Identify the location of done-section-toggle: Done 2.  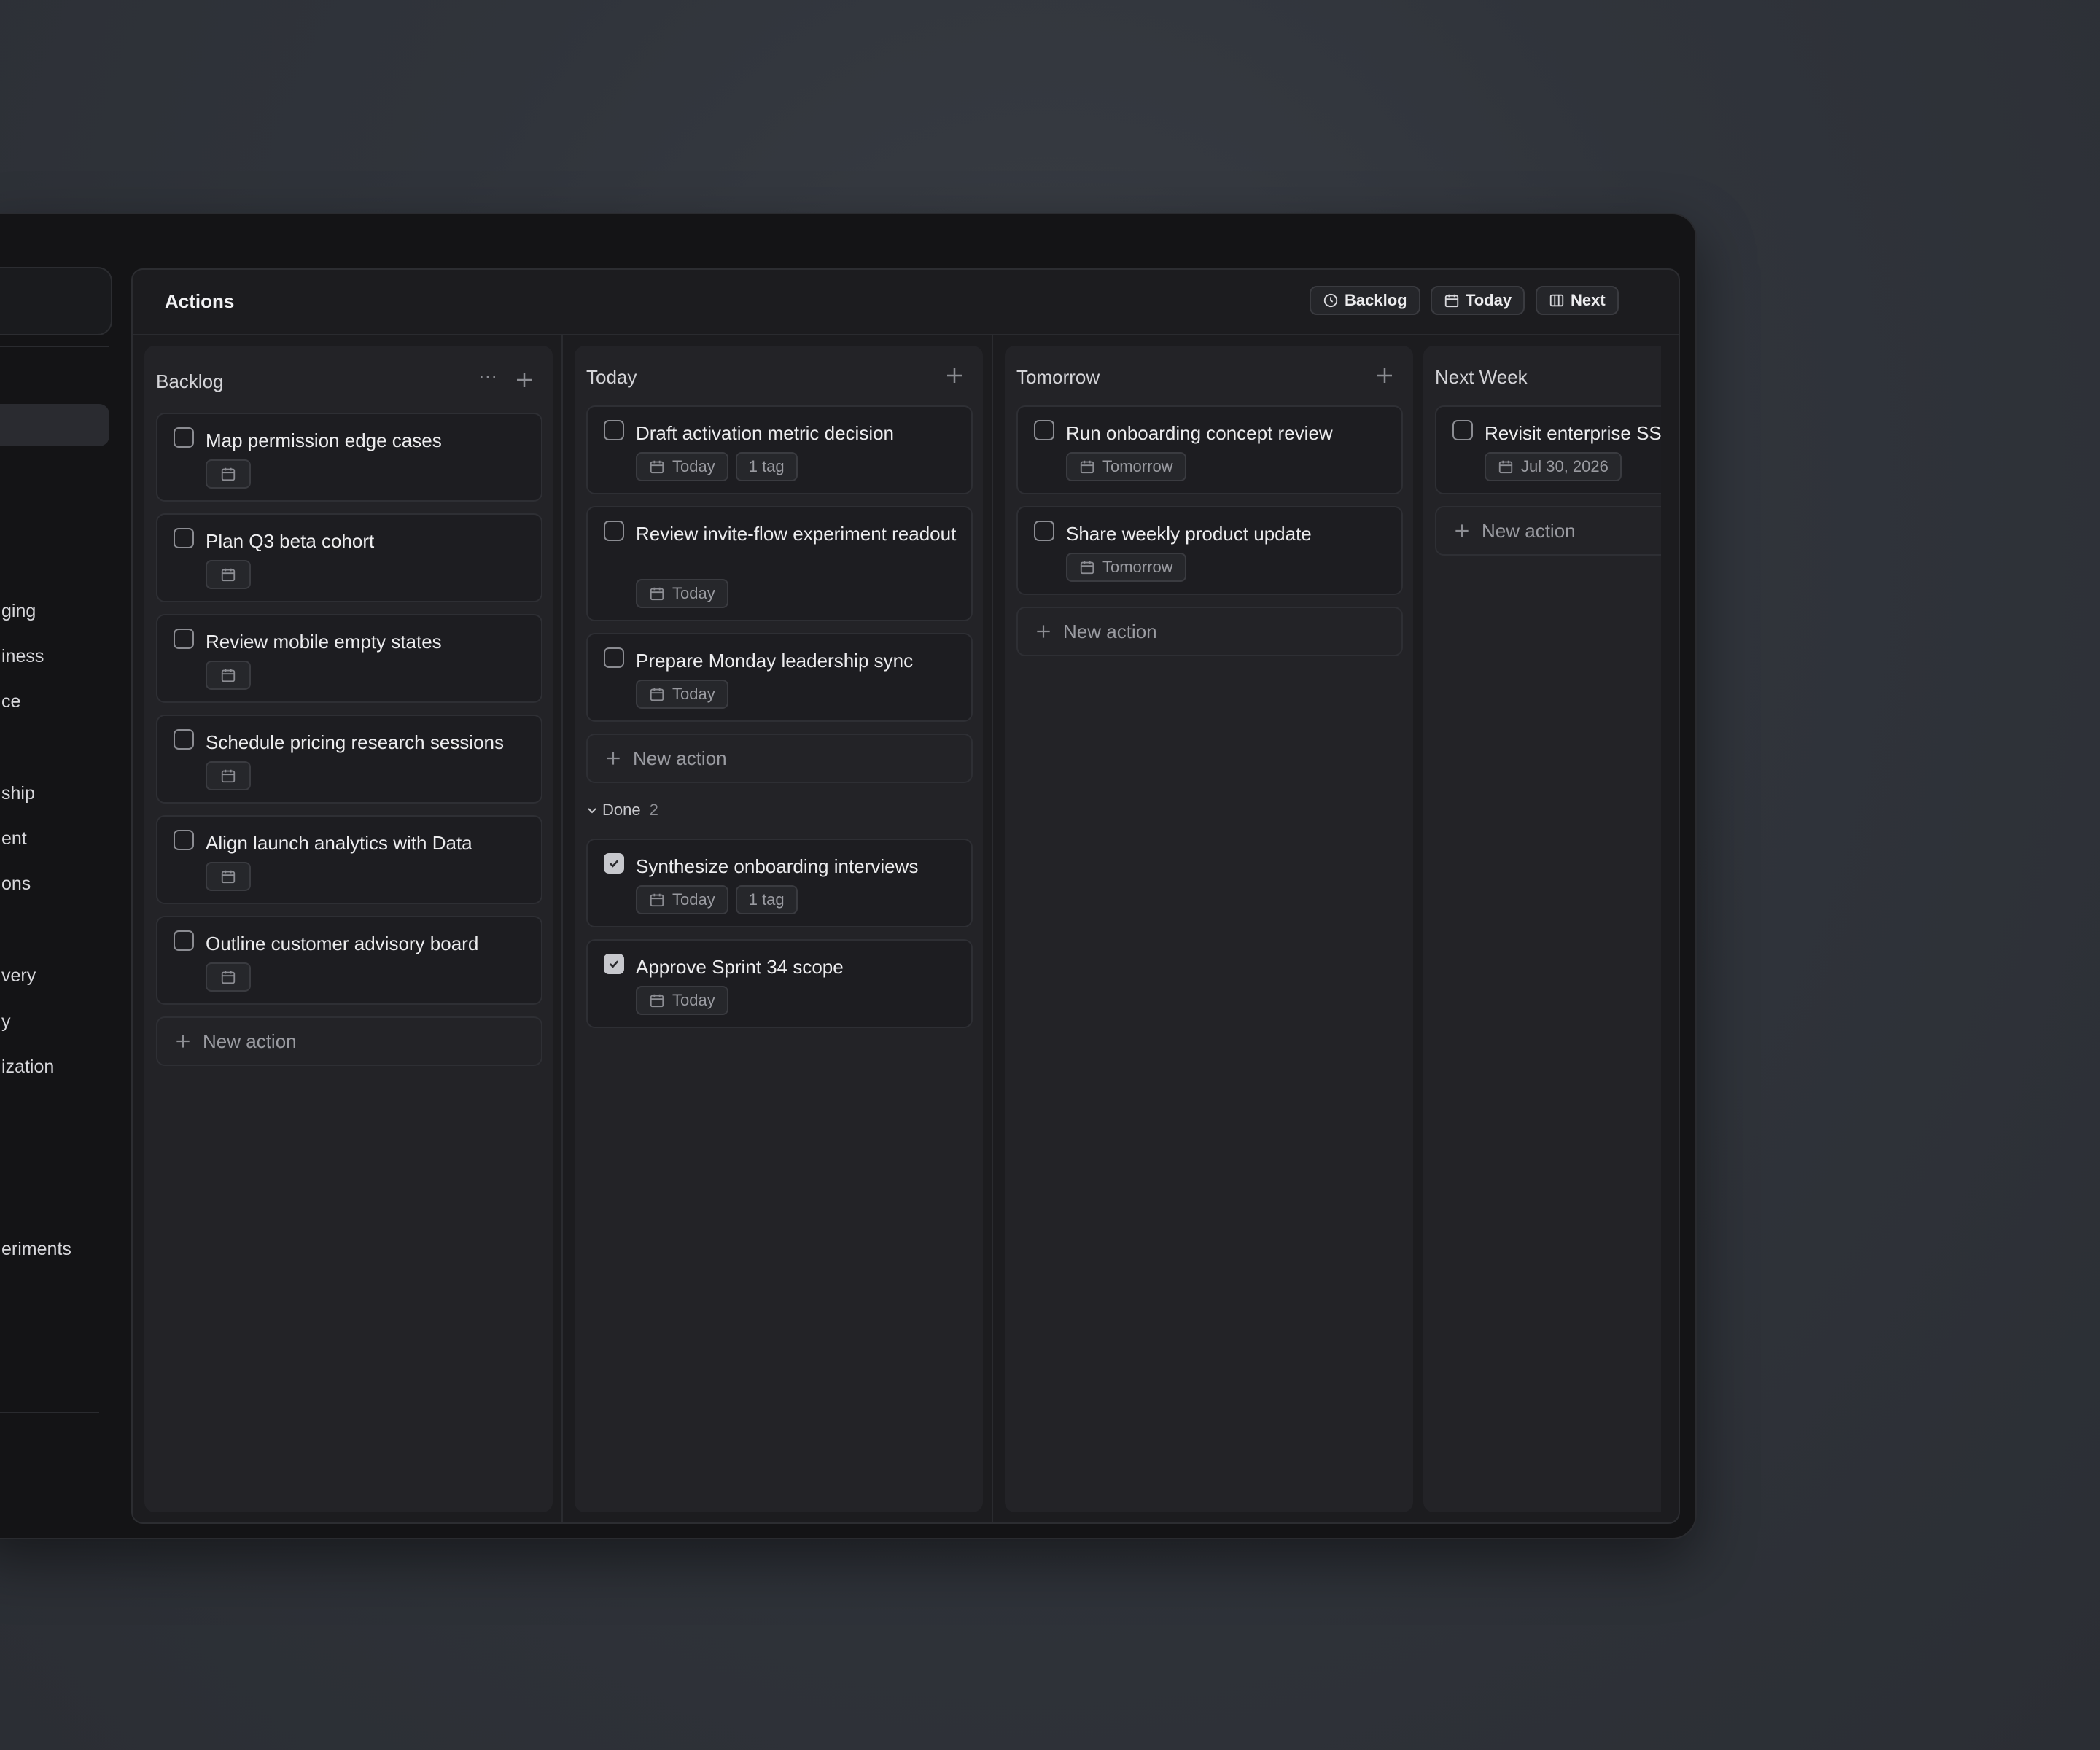
(622, 810).